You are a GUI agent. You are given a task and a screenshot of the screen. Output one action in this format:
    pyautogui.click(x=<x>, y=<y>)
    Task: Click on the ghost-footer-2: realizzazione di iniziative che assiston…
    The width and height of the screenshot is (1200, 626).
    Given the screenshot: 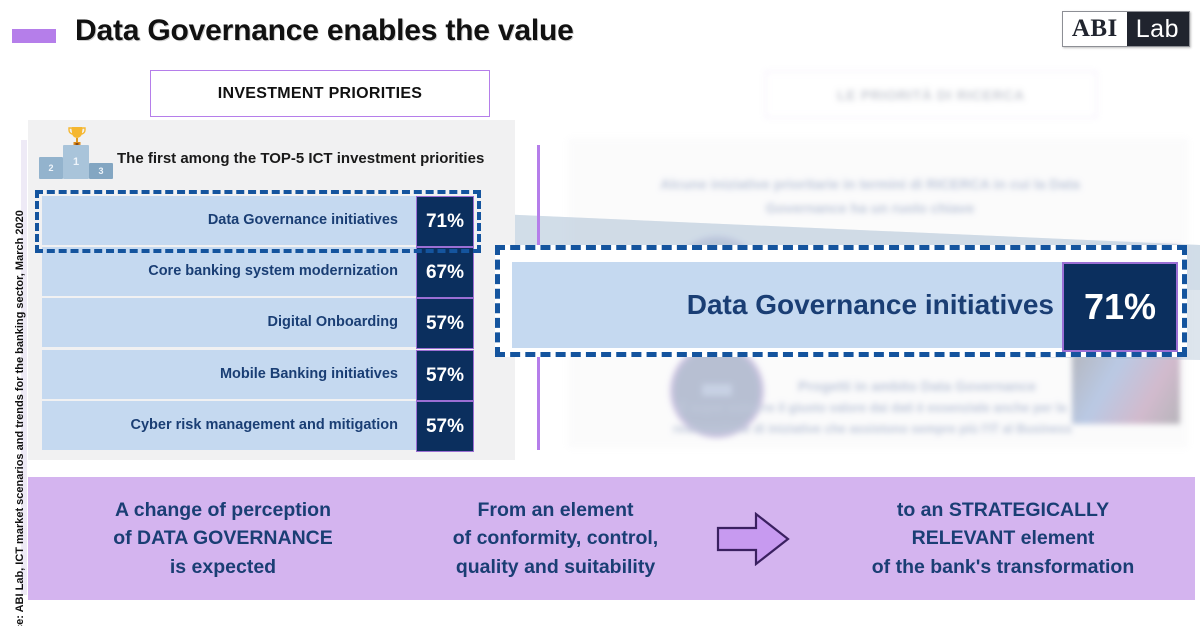 What is the action you would take?
    pyautogui.click(x=872, y=429)
    